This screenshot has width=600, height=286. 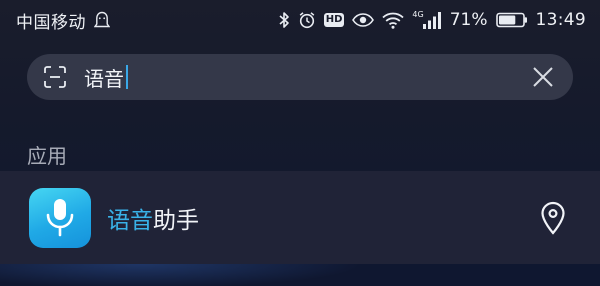 I want to click on eye-icon, so click(x=363, y=20).